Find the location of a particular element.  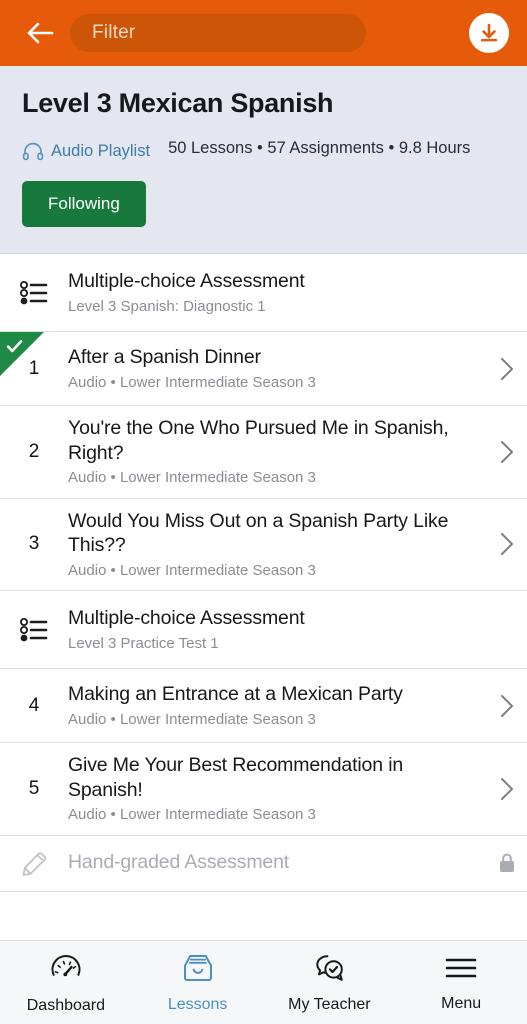

completed-badge is located at coordinates (22, 354).